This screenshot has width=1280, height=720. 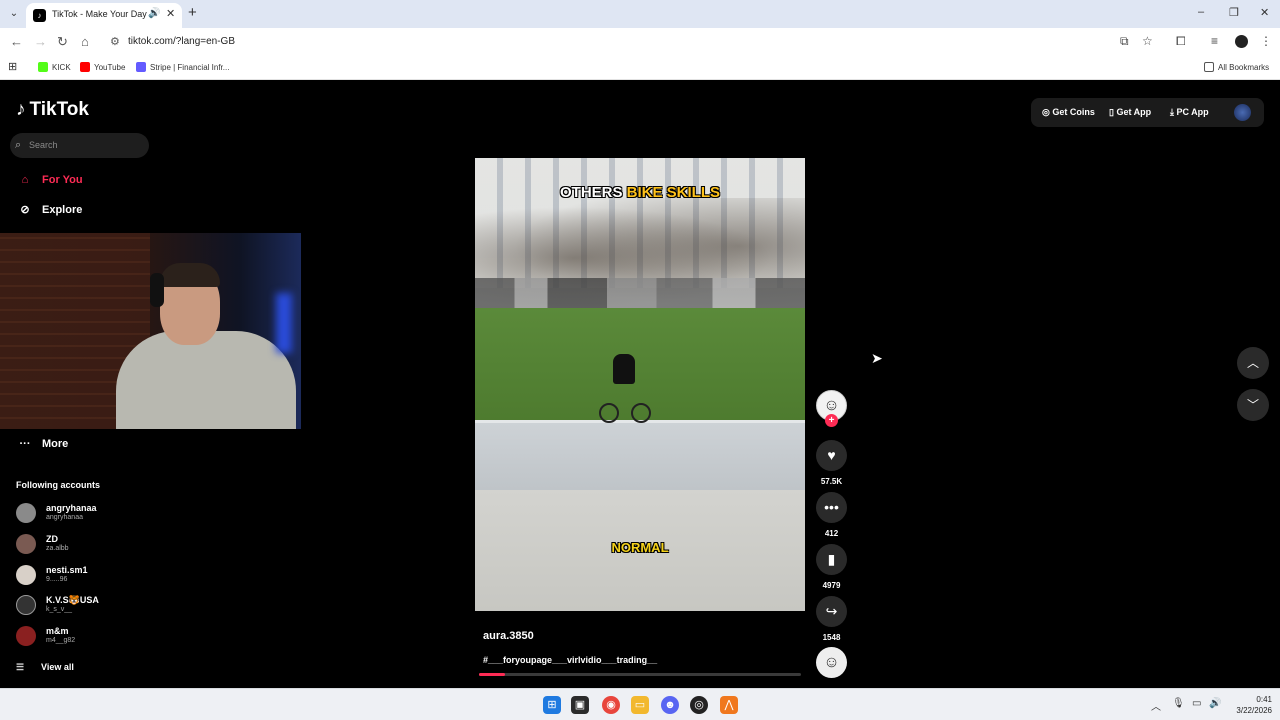 I want to click on tab-close-icon: ✕, so click(x=170, y=13).